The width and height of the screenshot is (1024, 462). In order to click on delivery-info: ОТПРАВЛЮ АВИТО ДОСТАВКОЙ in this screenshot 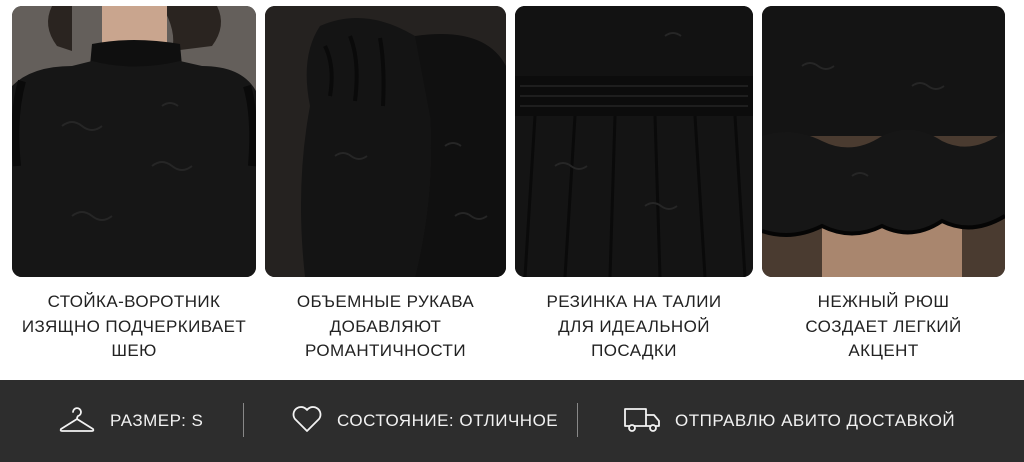, I will do `click(789, 421)`.